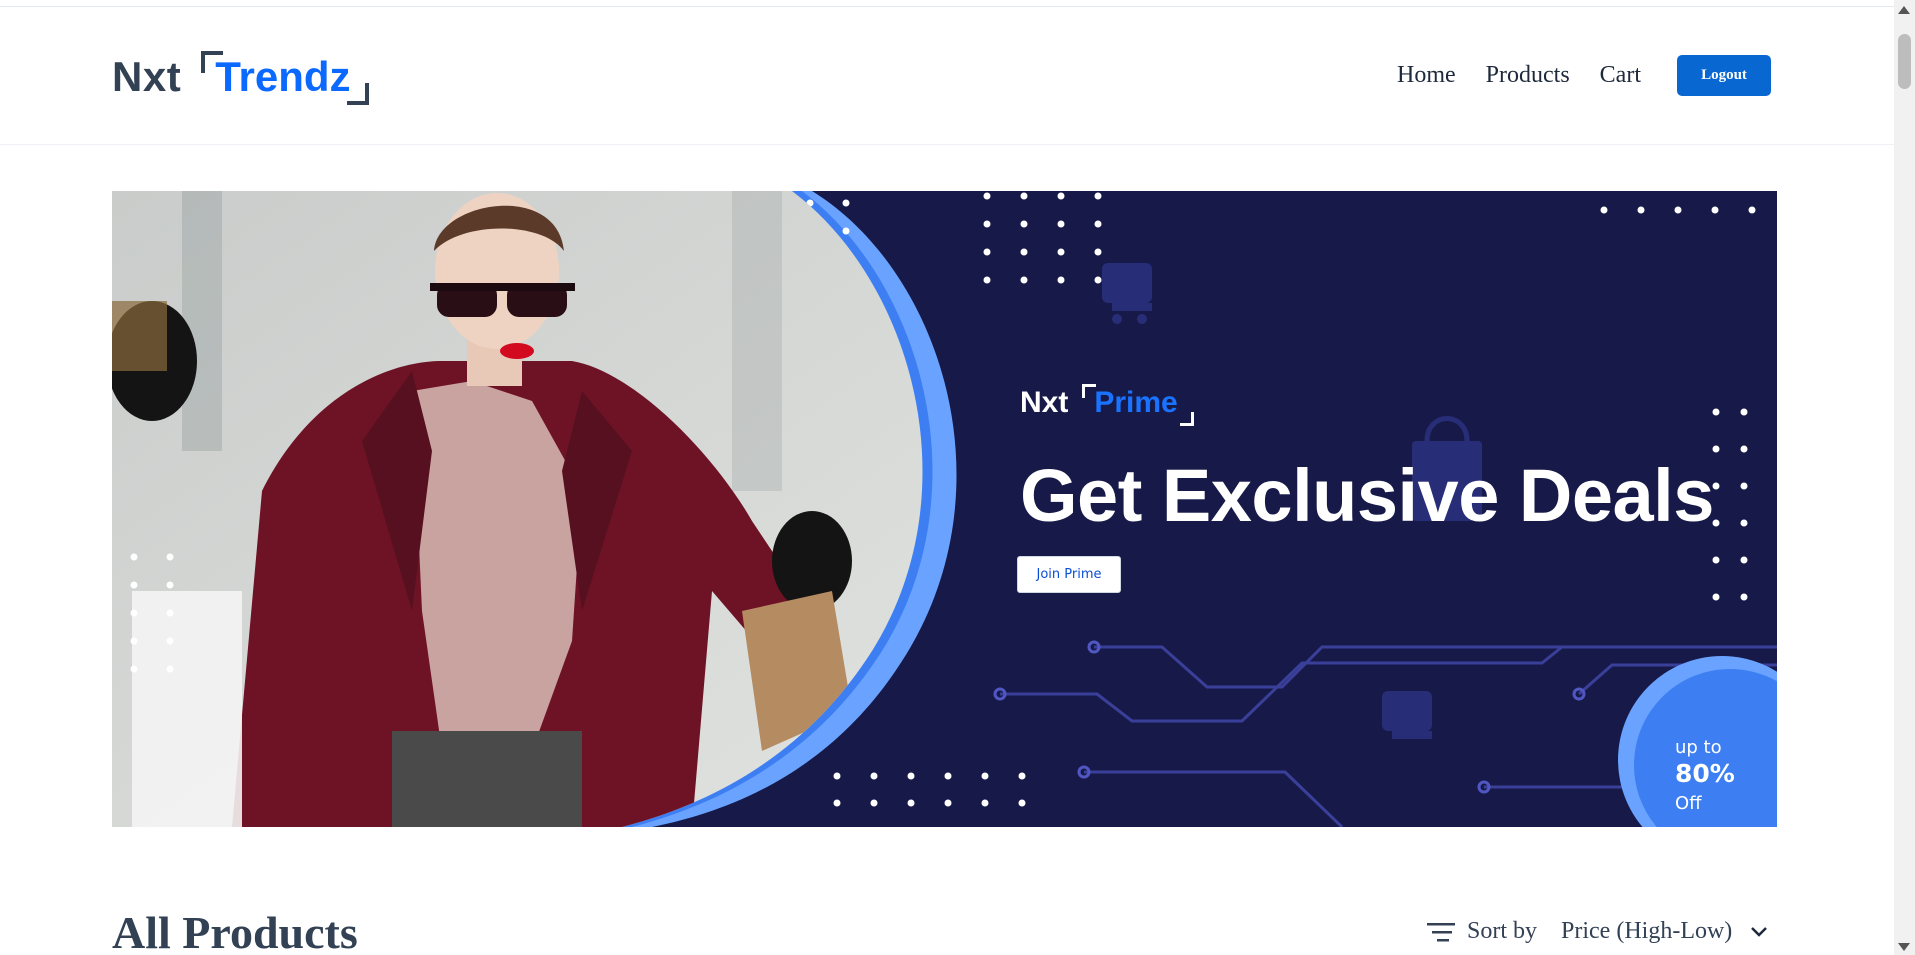 Image resolution: width=1915 pixels, height=955 pixels. Describe the element at coordinates (1044, 402) in the screenshot. I see `prime-logo-text-nxt: Nxt` at that location.